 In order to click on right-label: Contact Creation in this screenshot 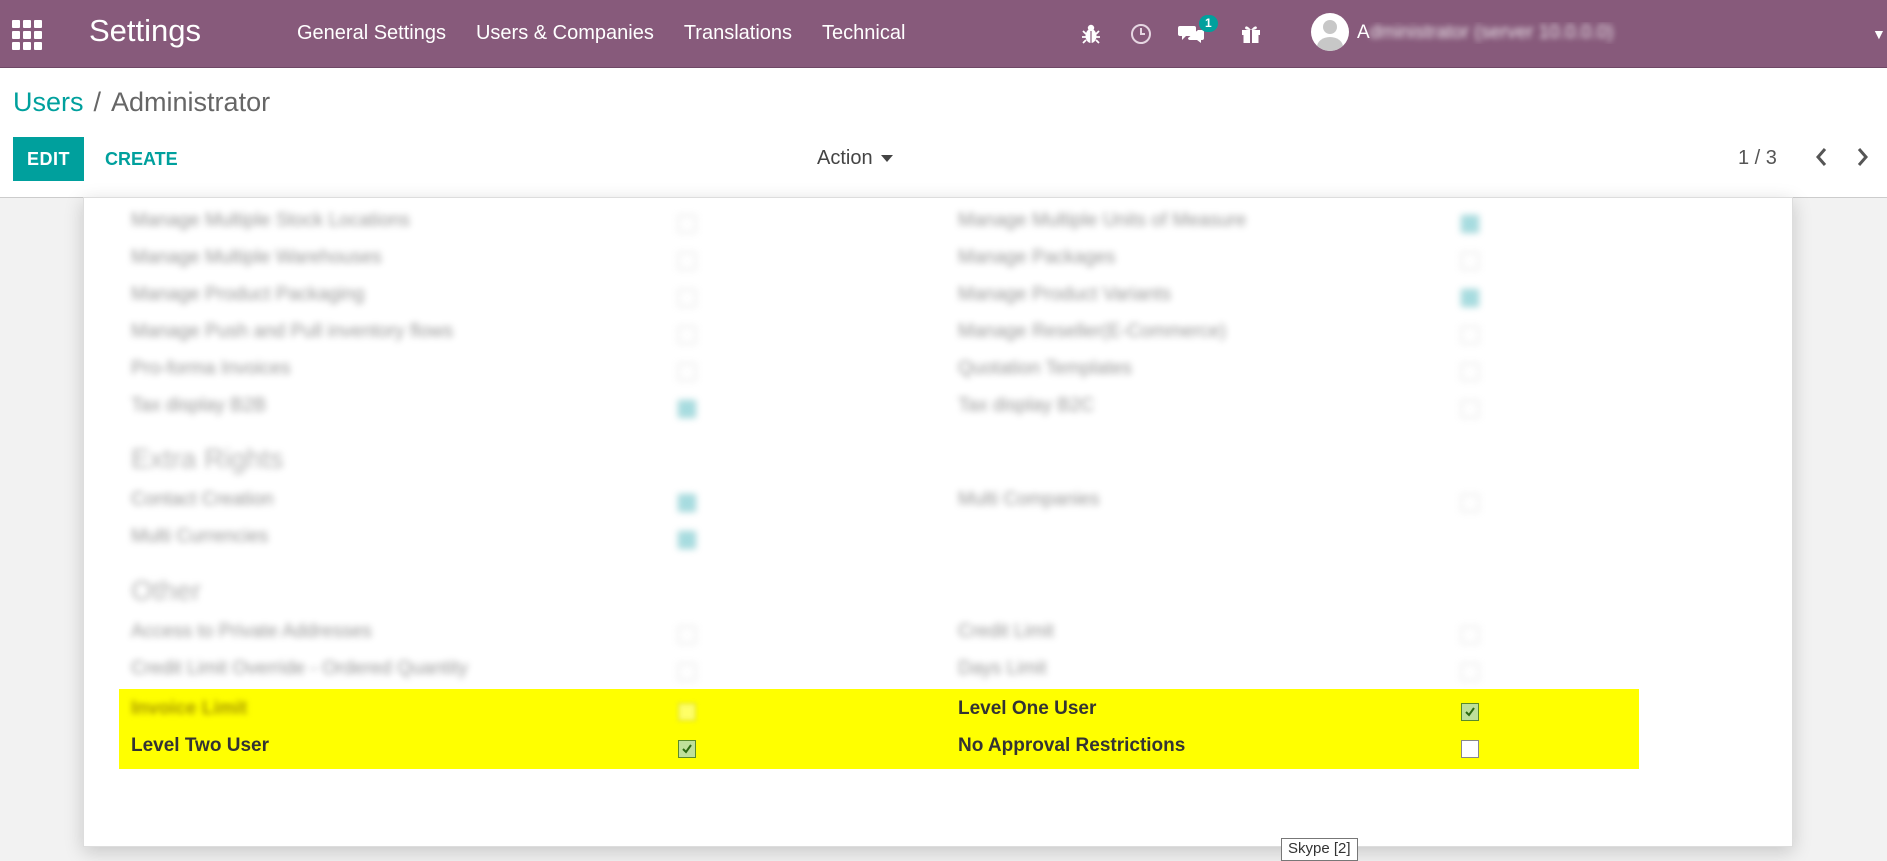, I will do `click(202, 499)`.